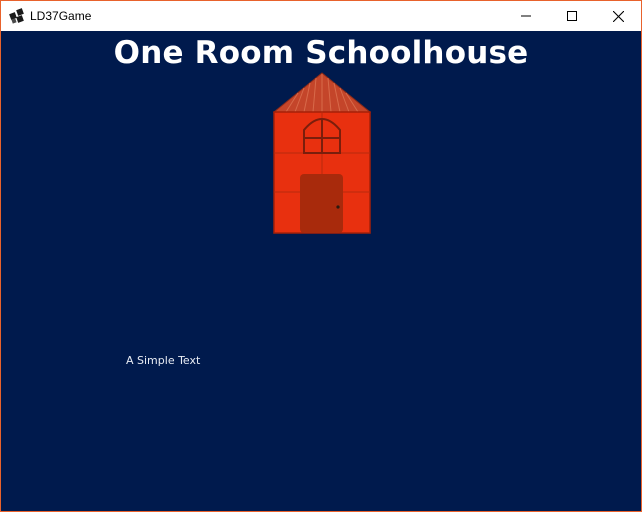 This screenshot has width=642, height=512. Describe the element at coordinates (16, 16) in the screenshot. I see `app-logo-icon` at that location.